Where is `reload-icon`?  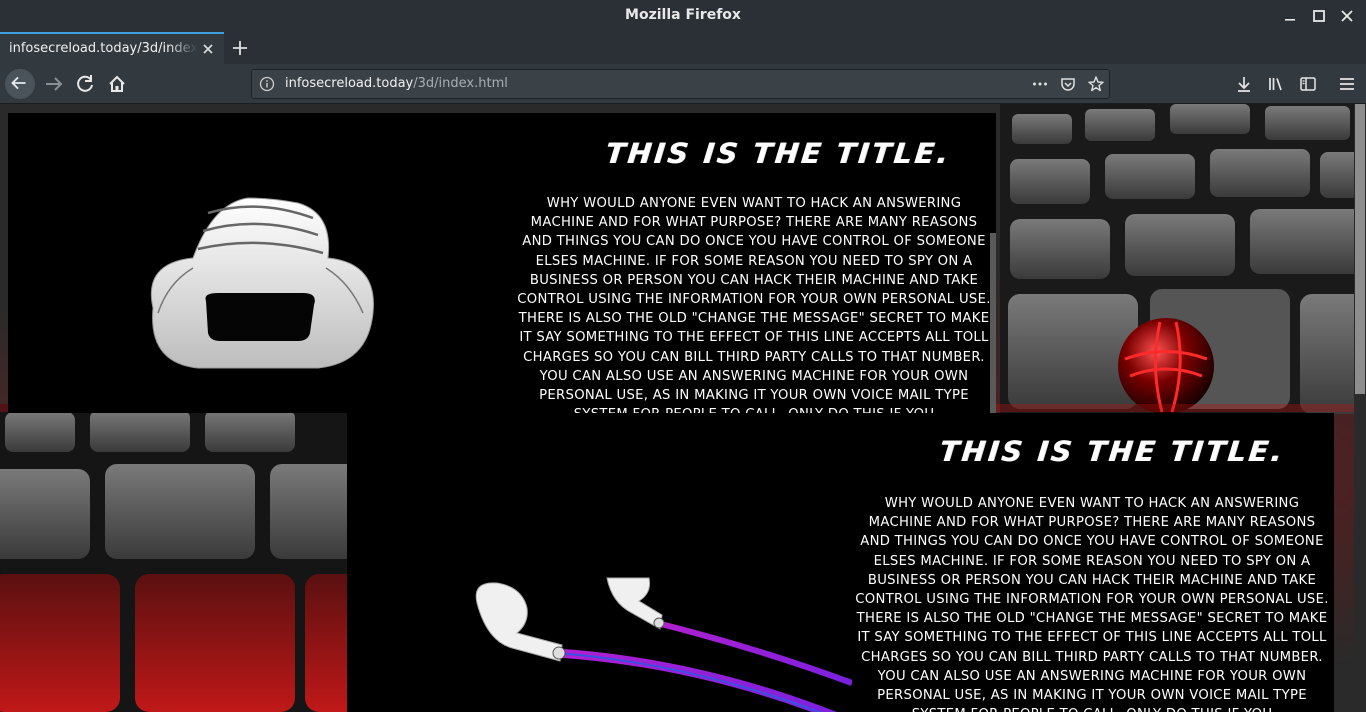
reload-icon is located at coordinates (85, 84).